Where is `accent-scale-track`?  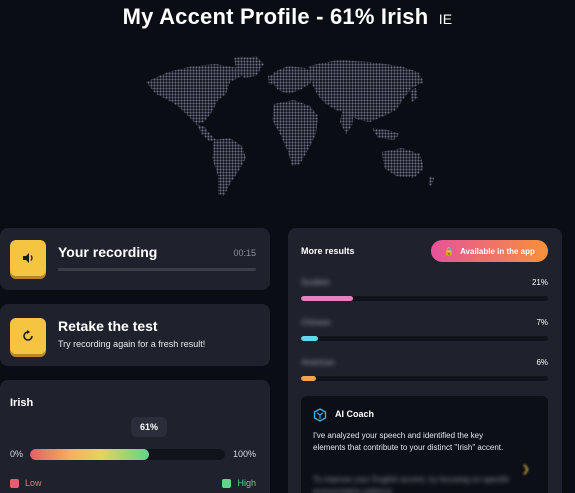
accent-scale-track is located at coordinates (127, 454).